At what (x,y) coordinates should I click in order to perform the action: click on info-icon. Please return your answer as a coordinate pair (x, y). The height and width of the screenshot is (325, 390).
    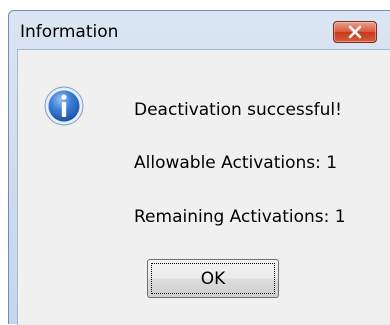
    Looking at the image, I should click on (64, 106).